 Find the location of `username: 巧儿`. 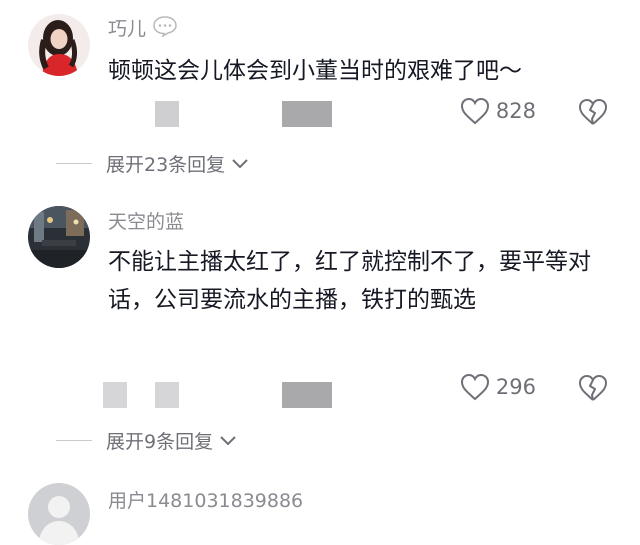

username: 巧儿 is located at coordinates (143, 28).